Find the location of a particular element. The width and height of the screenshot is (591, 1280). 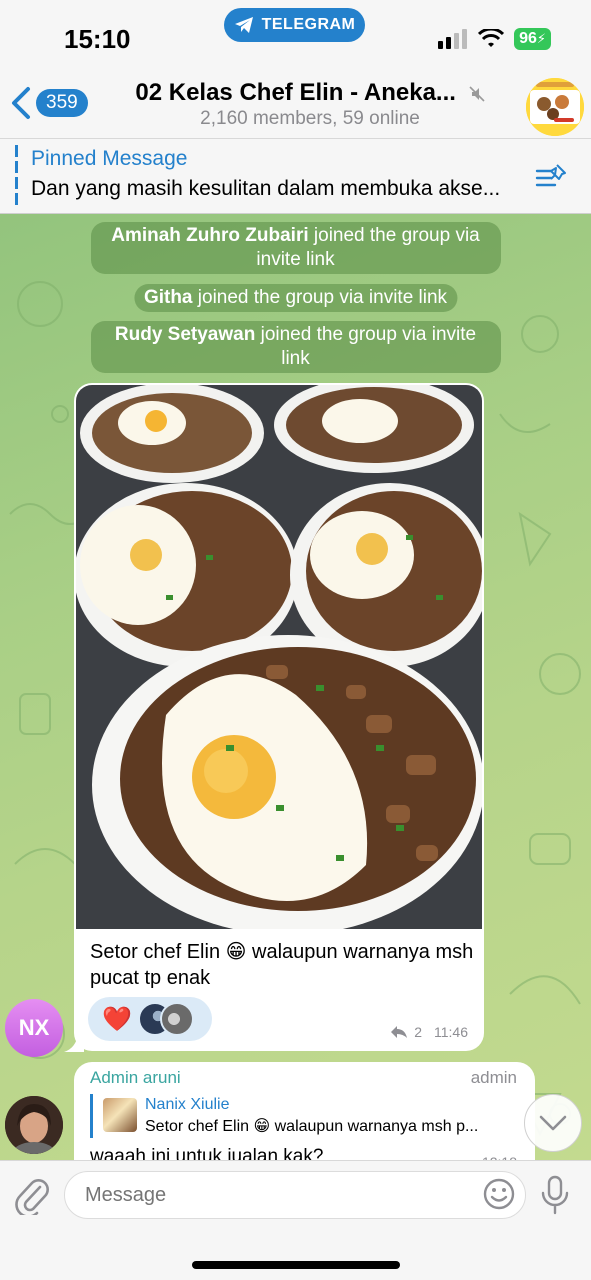

attach-icon is located at coordinates (32, 1195).